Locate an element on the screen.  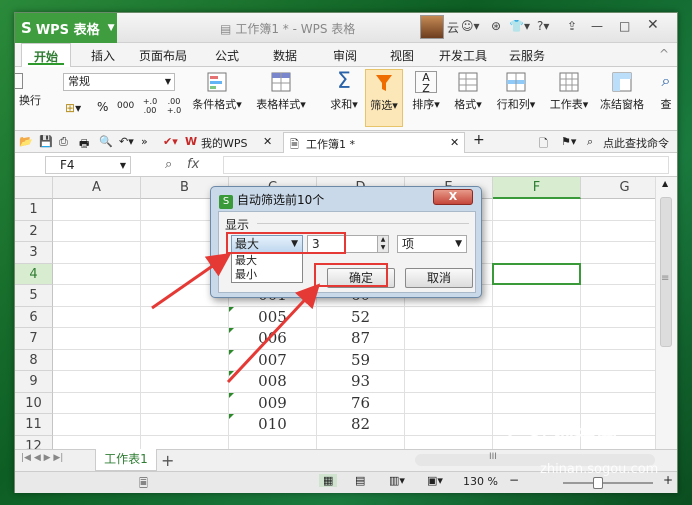
cloud-label: 云 is located at coordinates (453, 27).